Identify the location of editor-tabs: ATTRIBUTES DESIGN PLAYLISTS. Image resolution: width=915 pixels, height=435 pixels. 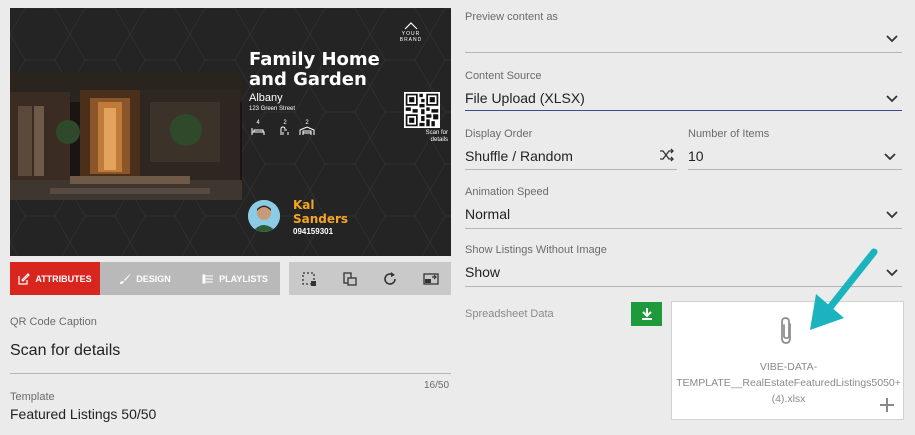
(145, 278).